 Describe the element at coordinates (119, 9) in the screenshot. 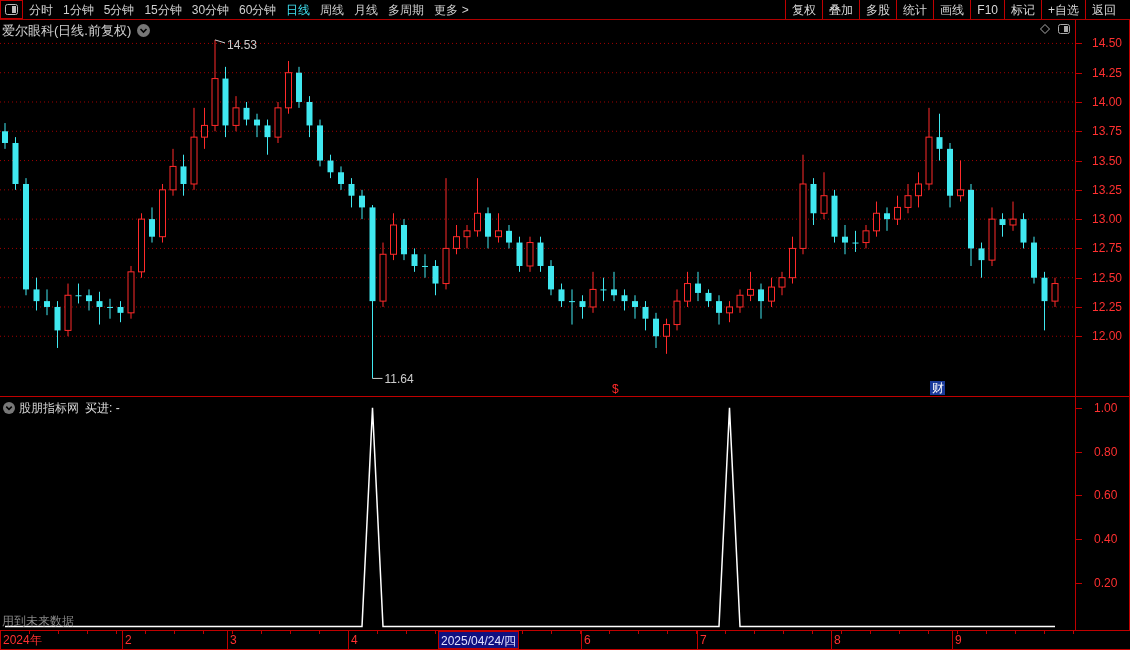

I see `period-tab: 5分钟` at that location.